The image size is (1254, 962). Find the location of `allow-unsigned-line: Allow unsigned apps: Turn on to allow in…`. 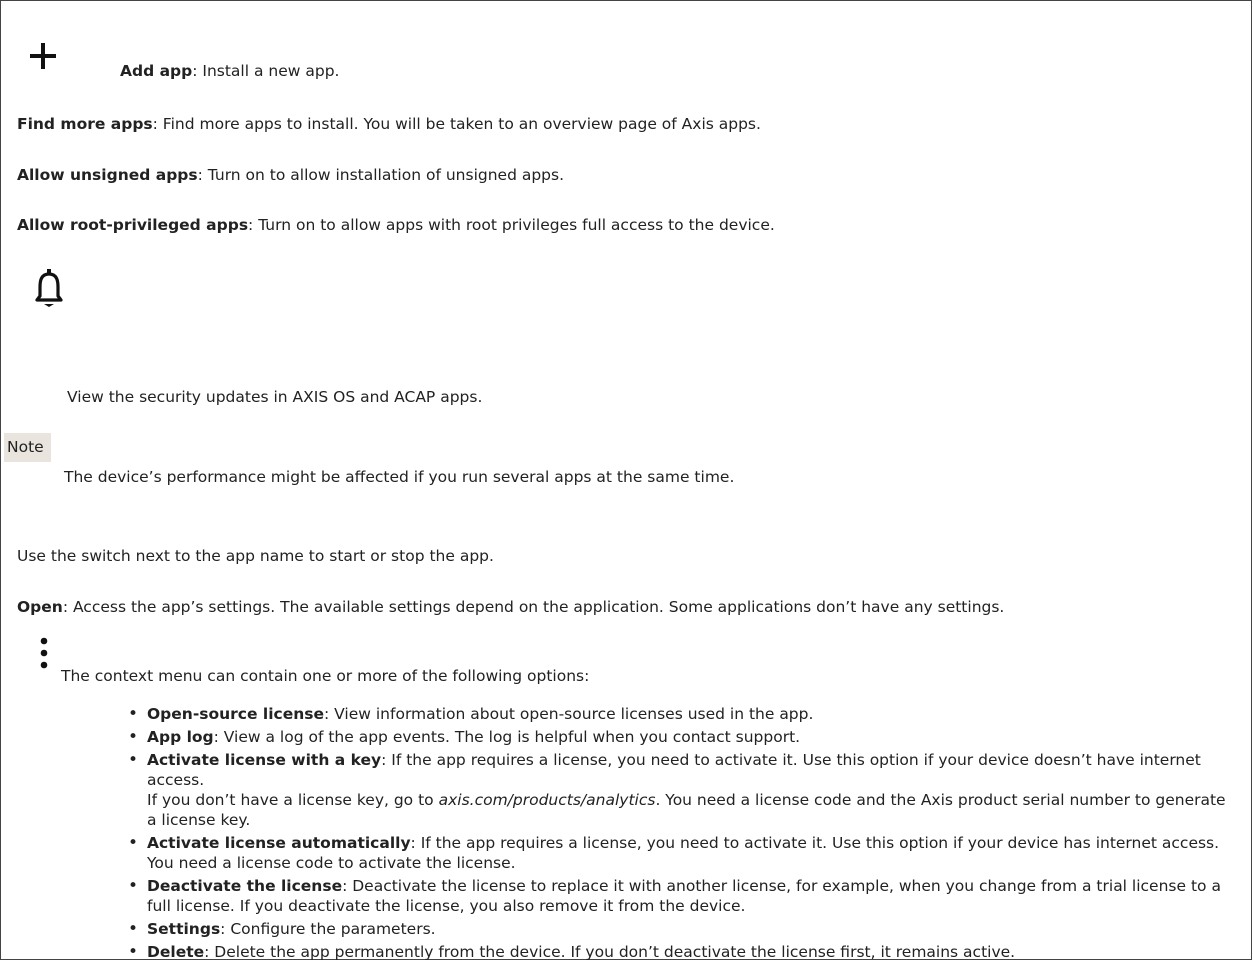

allow-unsigned-line: Allow unsigned apps: Turn on to allow in… is located at coordinates (290, 175).